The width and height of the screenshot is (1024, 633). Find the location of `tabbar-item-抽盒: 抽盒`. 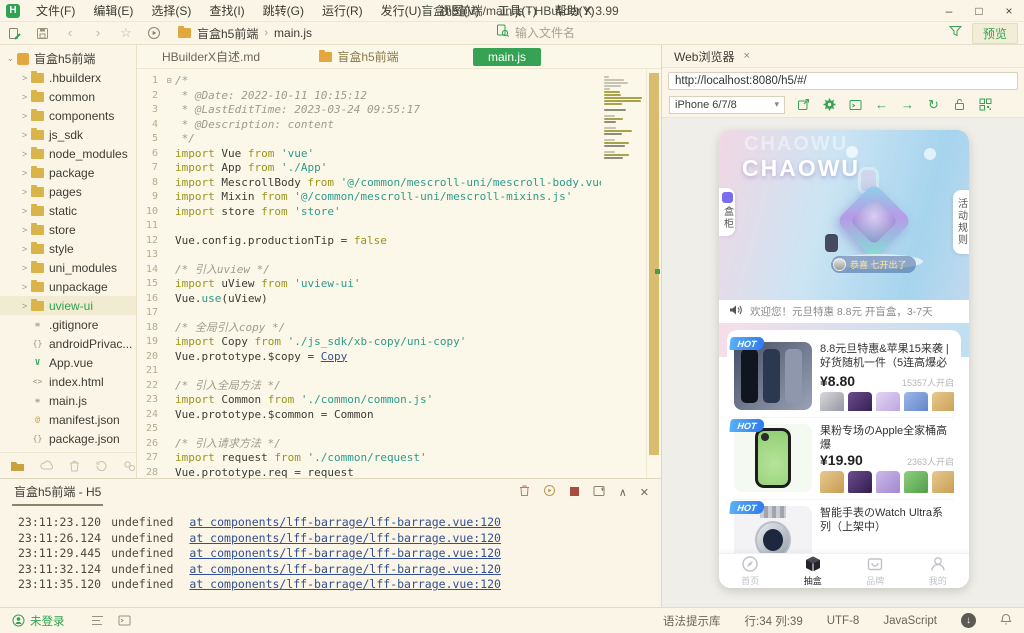

tabbar-item-抽盒: 抽盒 is located at coordinates (813, 571).